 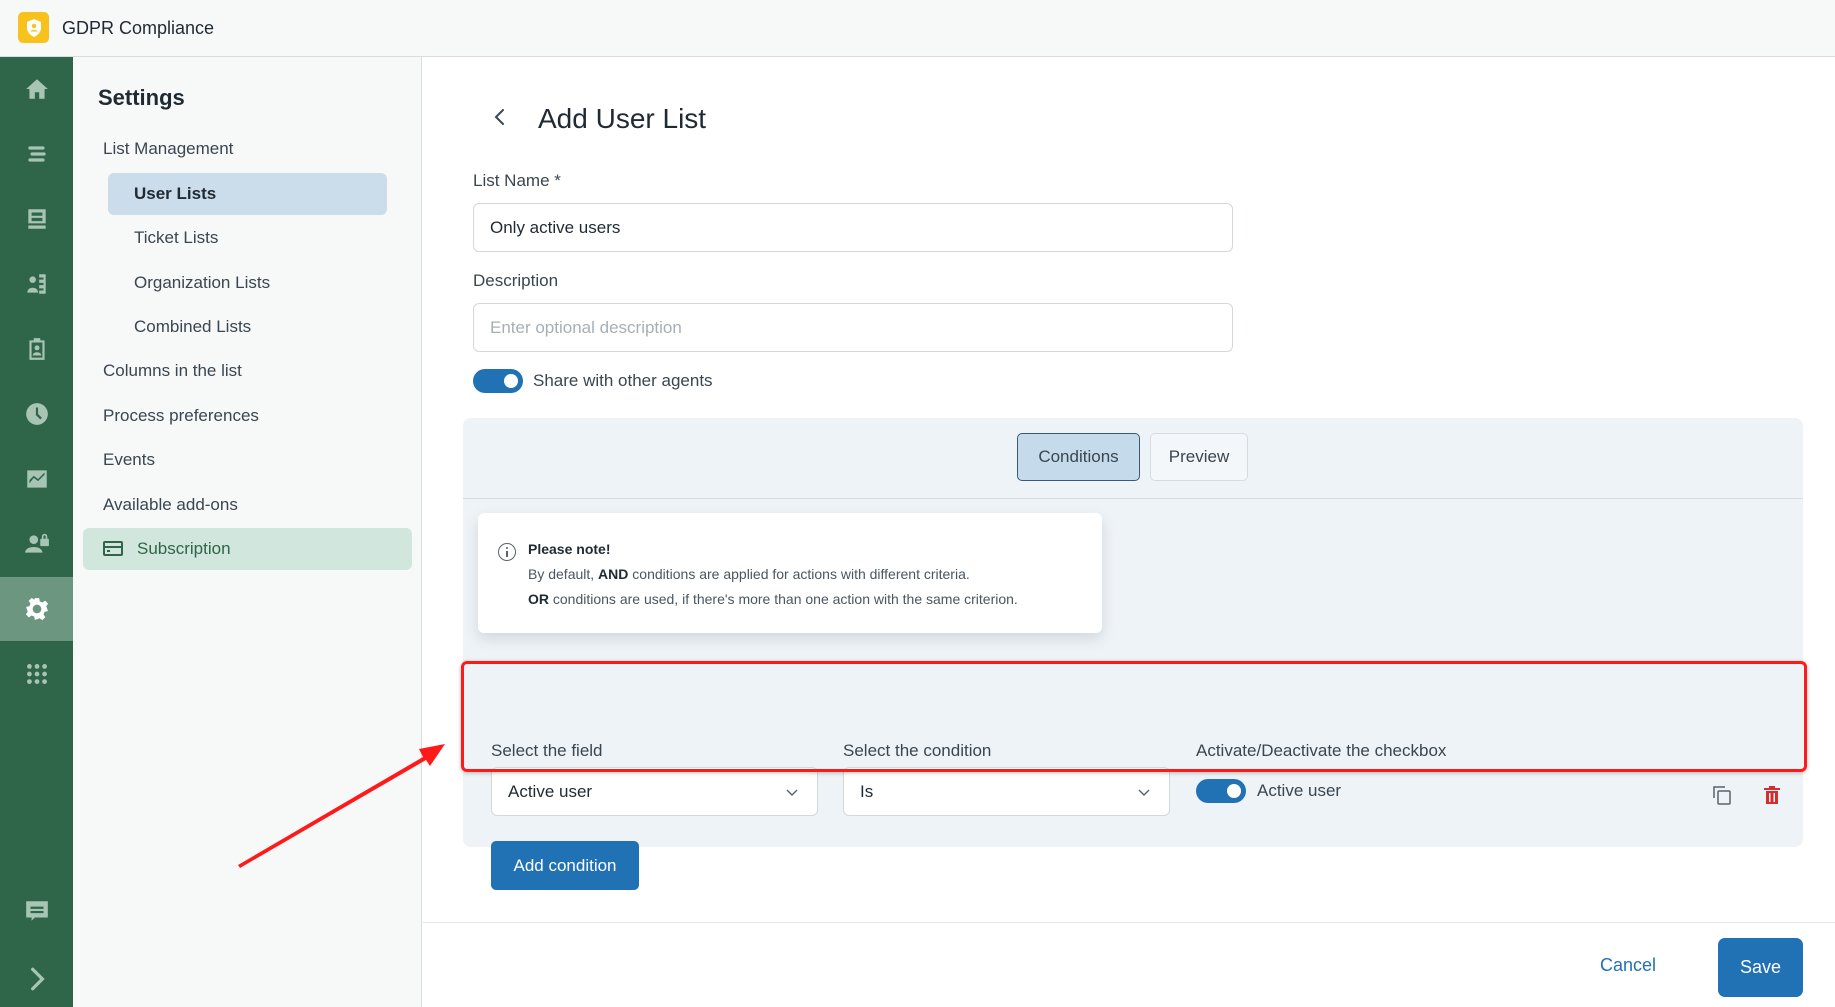 What do you see at coordinates (623, 380) in the screenshot?
I see `share-label: Share with other agents` at bounding box center [623, 380].